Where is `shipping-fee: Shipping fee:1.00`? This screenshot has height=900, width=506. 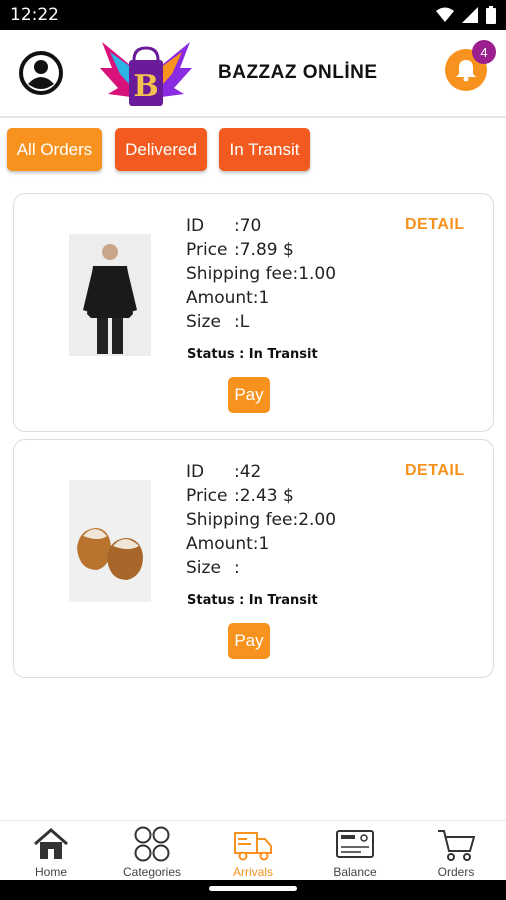
shipping-fee: Shipping fee:1.00 is located at coordinates (261, 274).